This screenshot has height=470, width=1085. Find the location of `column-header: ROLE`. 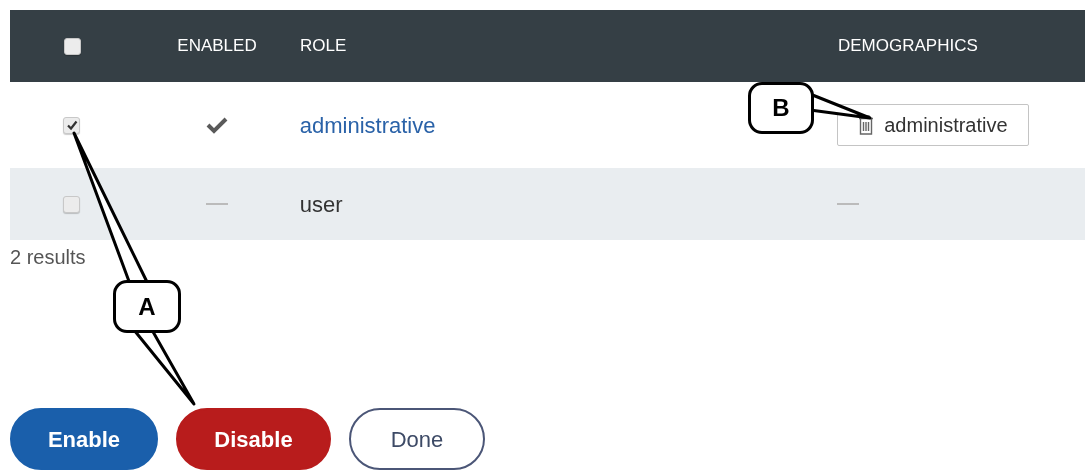

column-header: ROLE is located at coordinates (323, 46).